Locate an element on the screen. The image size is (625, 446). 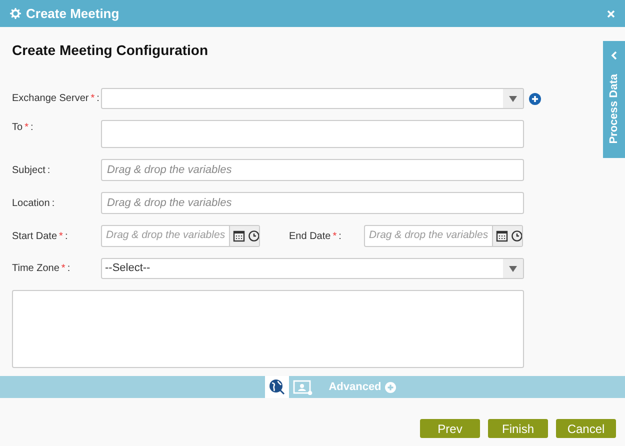
advanced-tab: Advanced is located at coordinates (362, 387).